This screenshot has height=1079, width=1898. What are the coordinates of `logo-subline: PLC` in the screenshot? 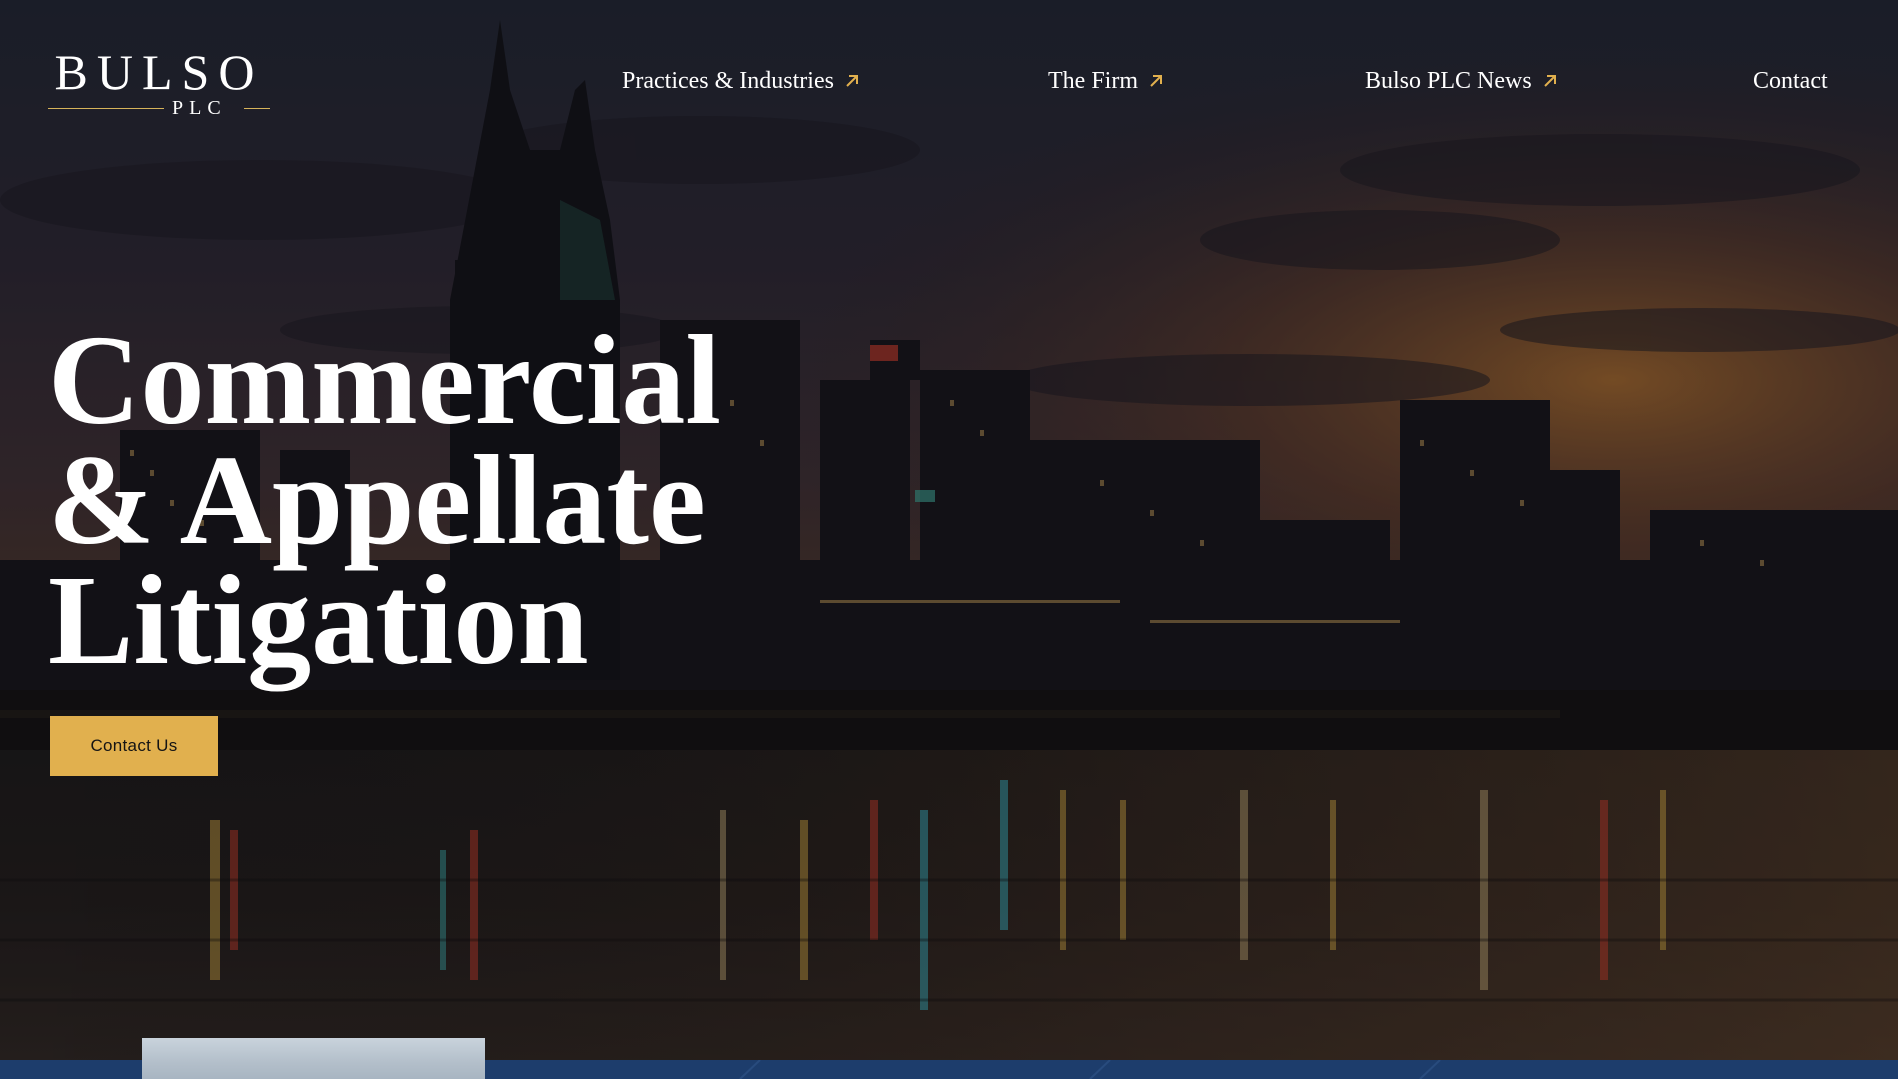 It's located at (159, 108).